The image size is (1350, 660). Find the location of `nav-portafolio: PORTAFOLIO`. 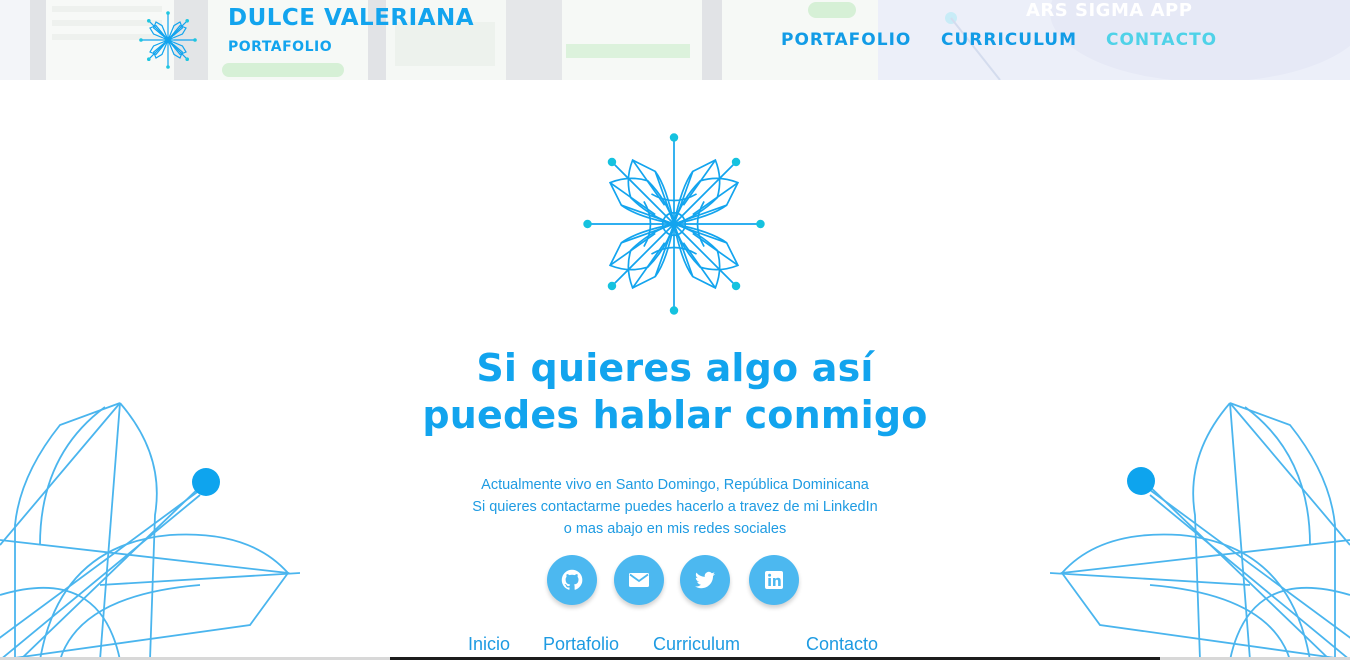

nav-portafolio: PORTAFOLIO is located at coordinates (846, 40).